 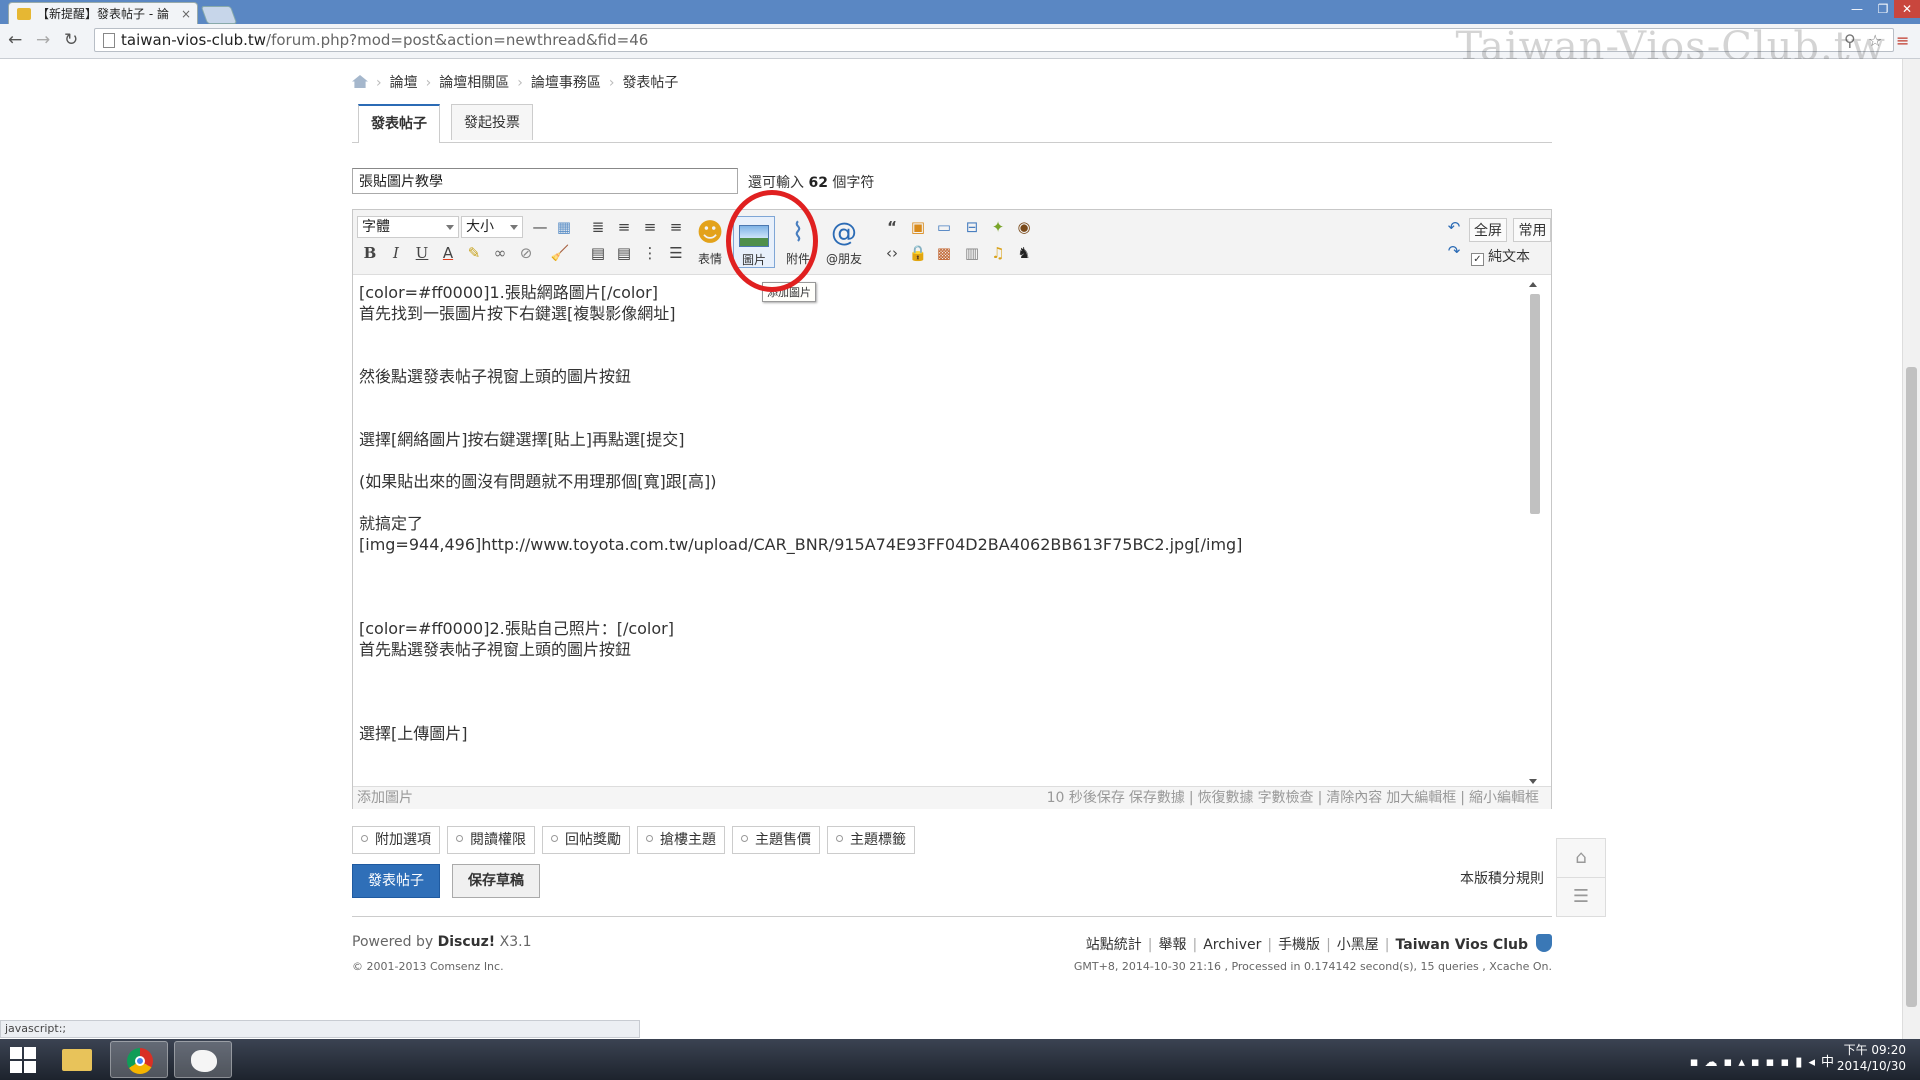 What do you see at coordinates (404, 83) in the screenshot?
I see `breadcrumb-item: 論壇` at bounding box center [404, 83].